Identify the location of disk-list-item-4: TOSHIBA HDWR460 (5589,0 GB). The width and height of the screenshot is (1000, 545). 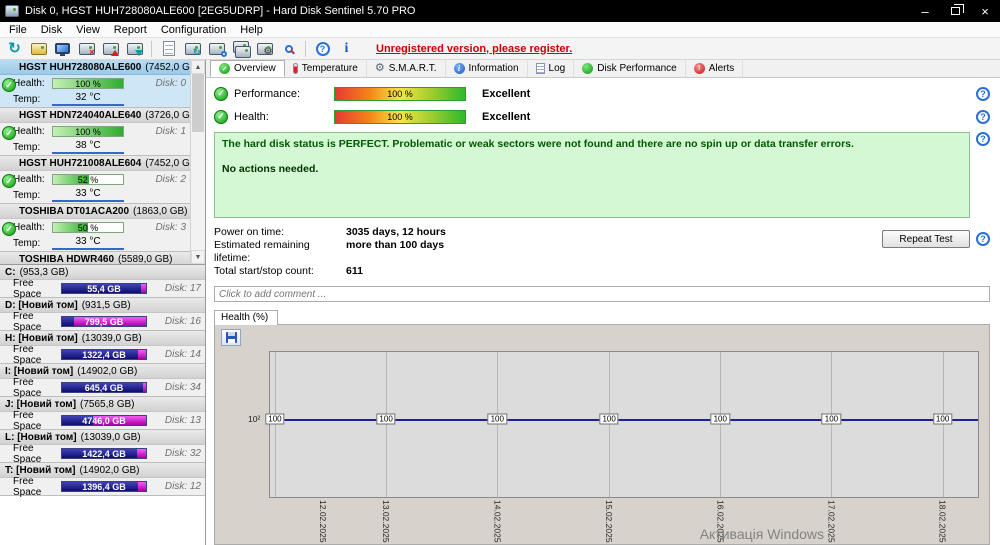
(95, 258).